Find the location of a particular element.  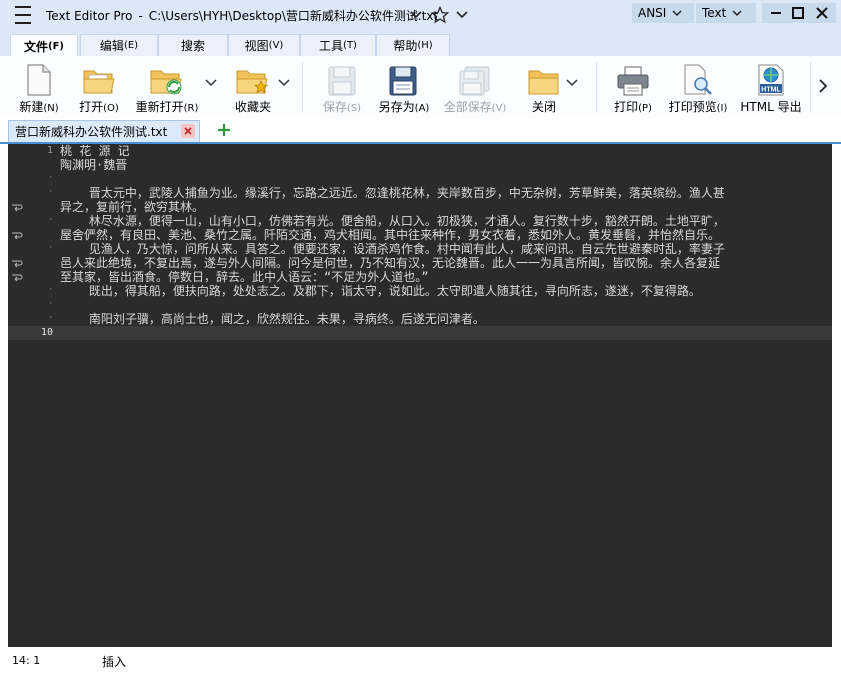

print-preview-button: 打印预览(I) is located at coordinates (698, 87).